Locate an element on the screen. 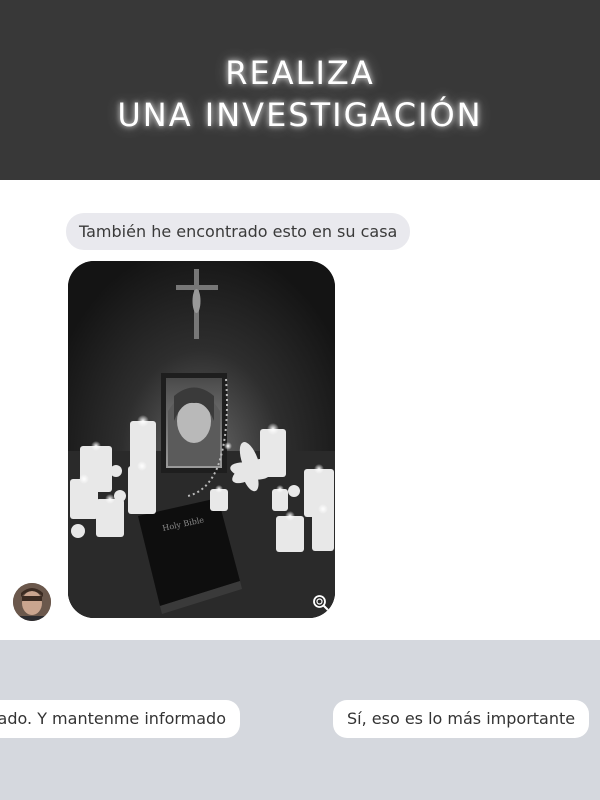  user-avatar-icon is located at coordinates (32, 602).